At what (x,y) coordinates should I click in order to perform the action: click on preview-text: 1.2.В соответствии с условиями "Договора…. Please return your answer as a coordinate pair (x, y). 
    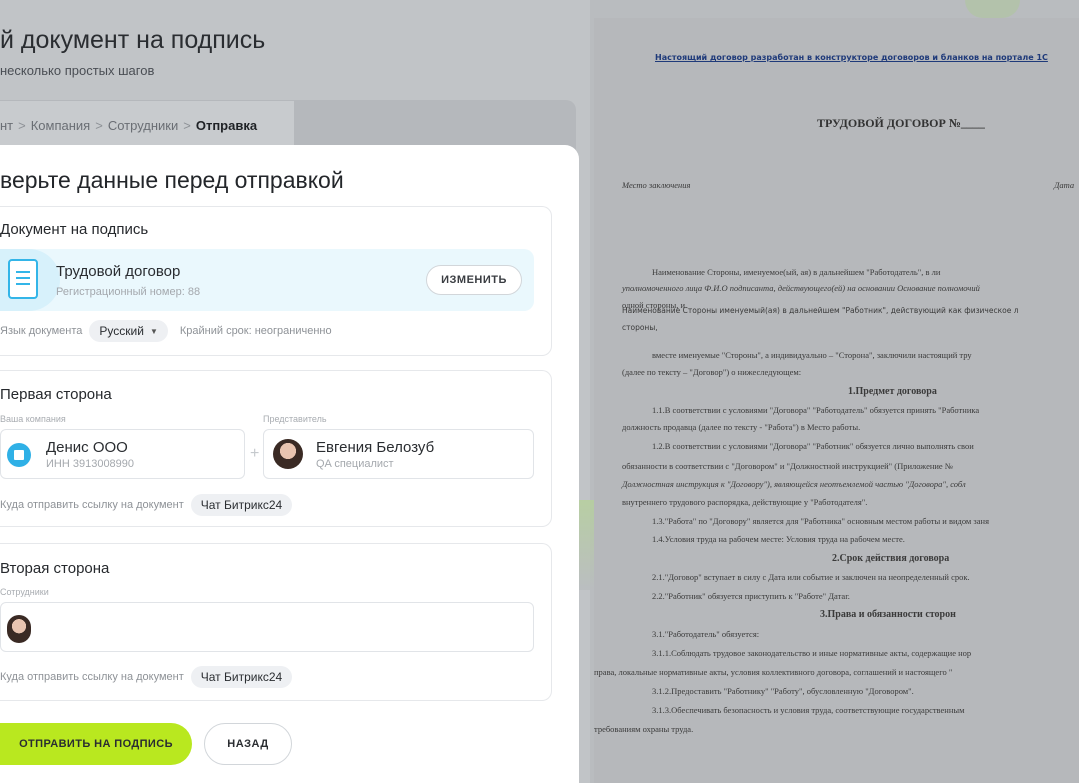
    Looking at the image, I should click on (813, 446).